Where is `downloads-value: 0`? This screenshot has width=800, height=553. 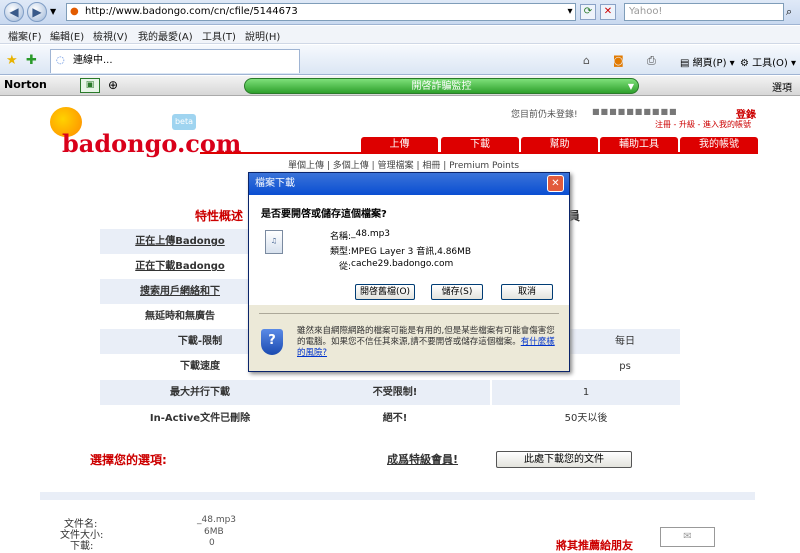
downloads-value: 0 is located at coordinates (212, 543).